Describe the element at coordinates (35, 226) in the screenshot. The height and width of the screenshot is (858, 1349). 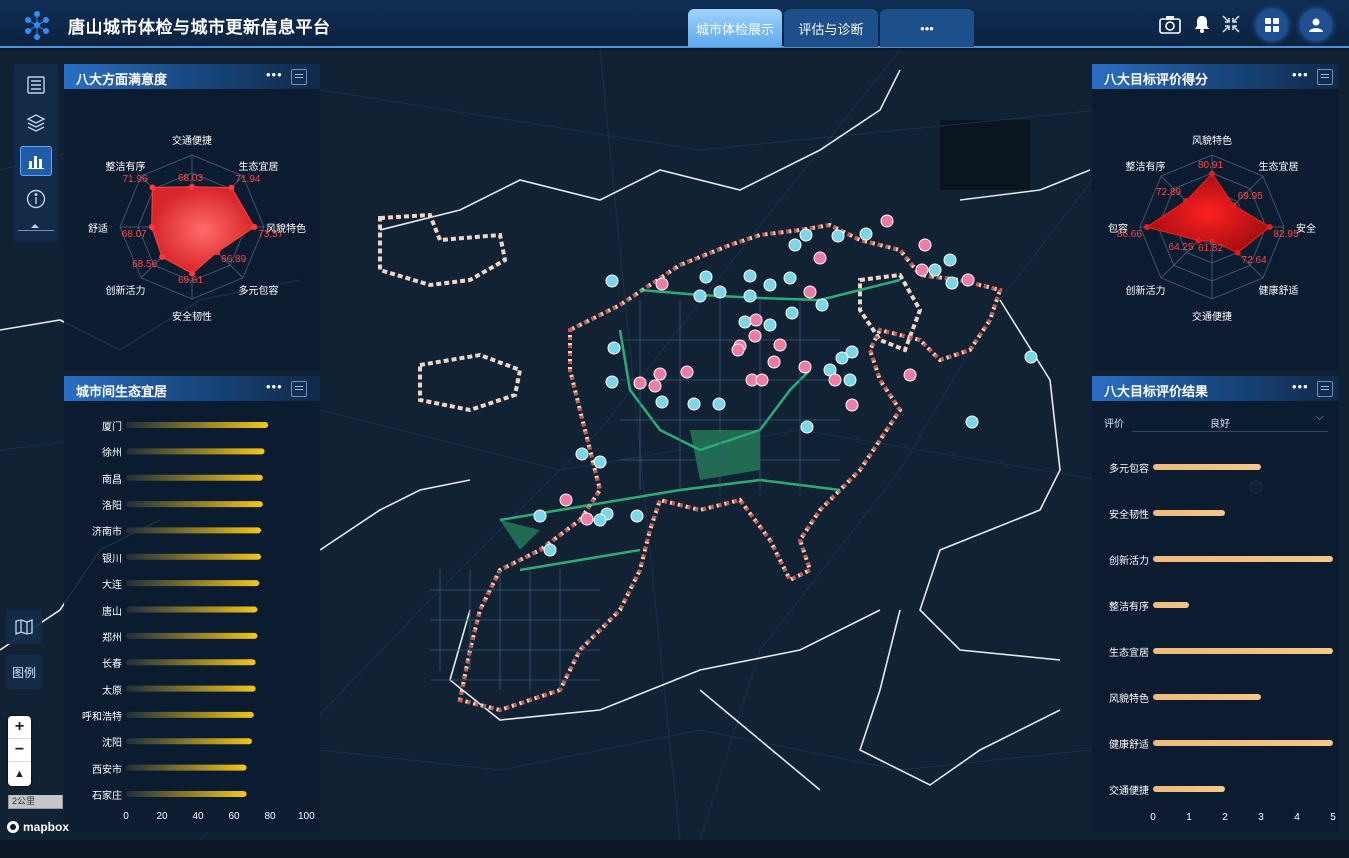
I see `chevron-up-icon` at that location.